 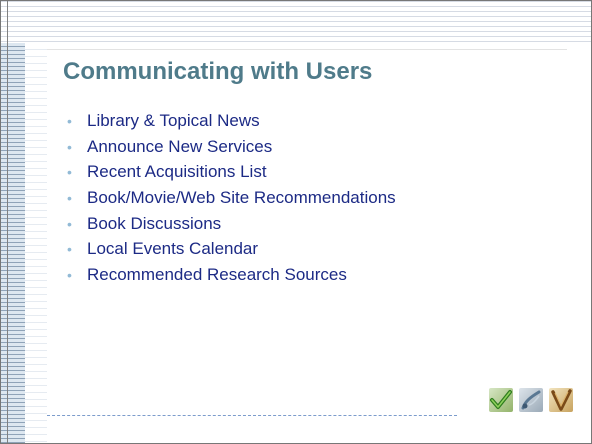 I want to click on bullet-item: • Recommended Research Sources, so click(x=231, y=278).